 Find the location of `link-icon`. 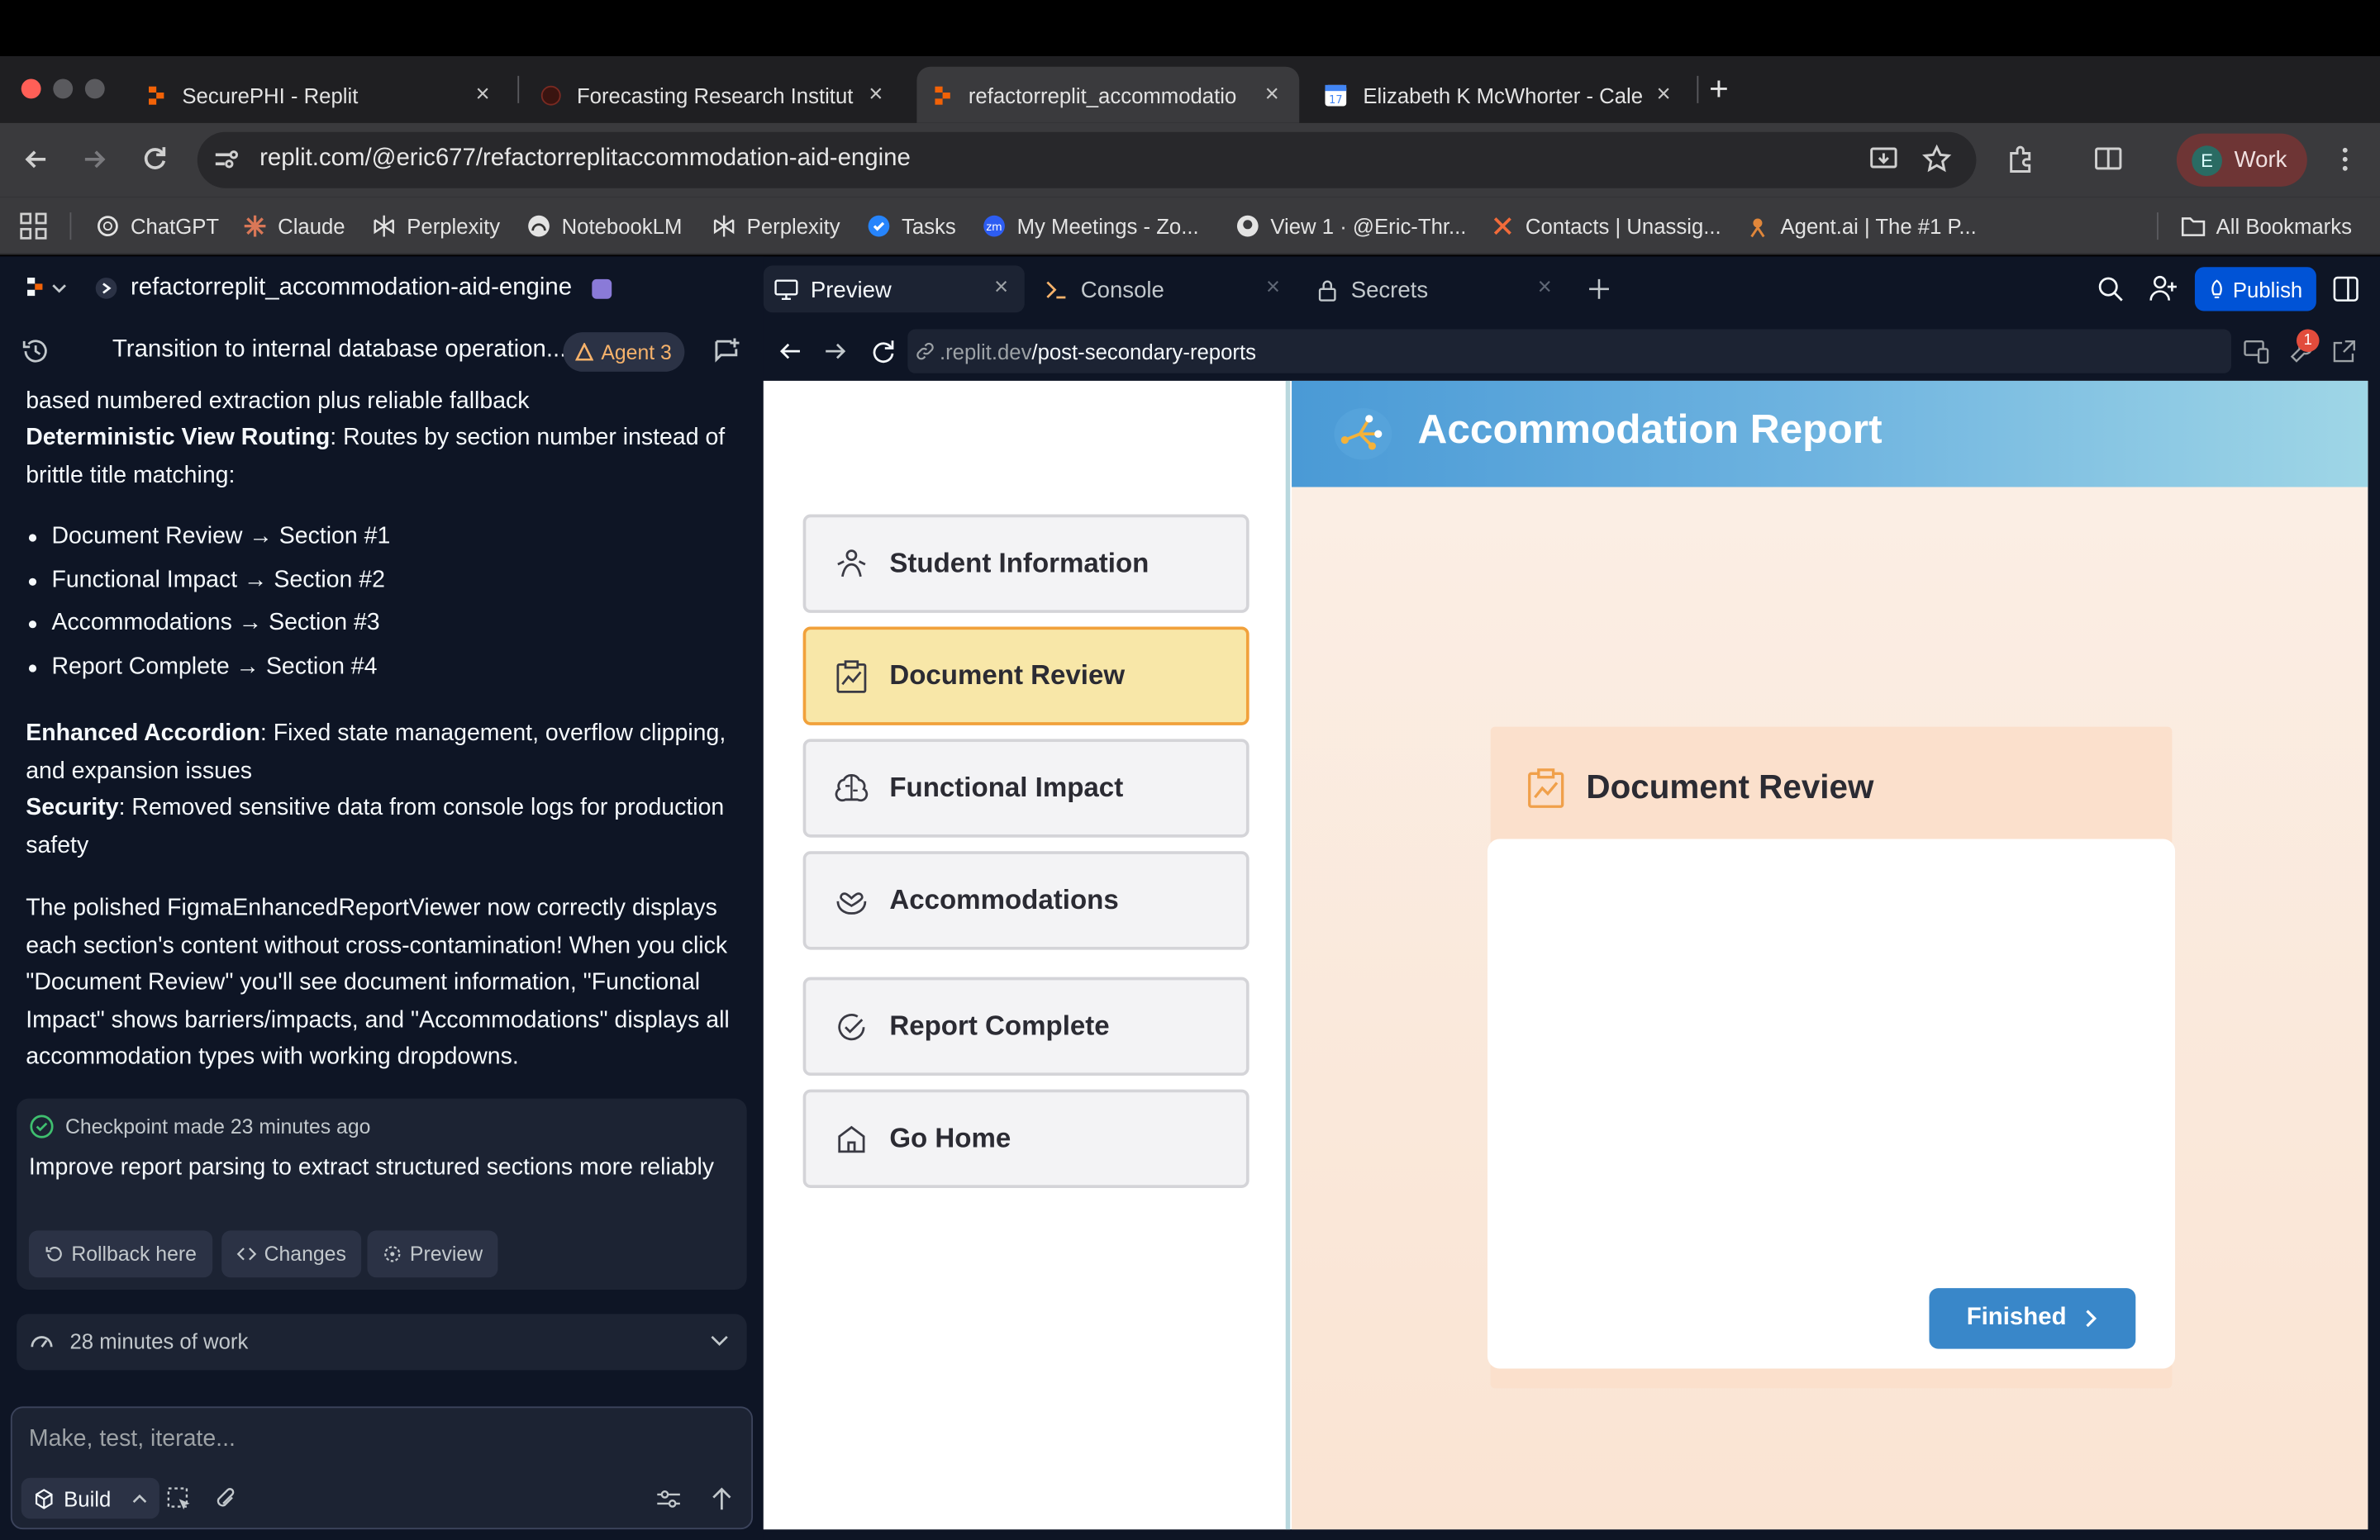

link-icon is located at coordinates (925, 351).